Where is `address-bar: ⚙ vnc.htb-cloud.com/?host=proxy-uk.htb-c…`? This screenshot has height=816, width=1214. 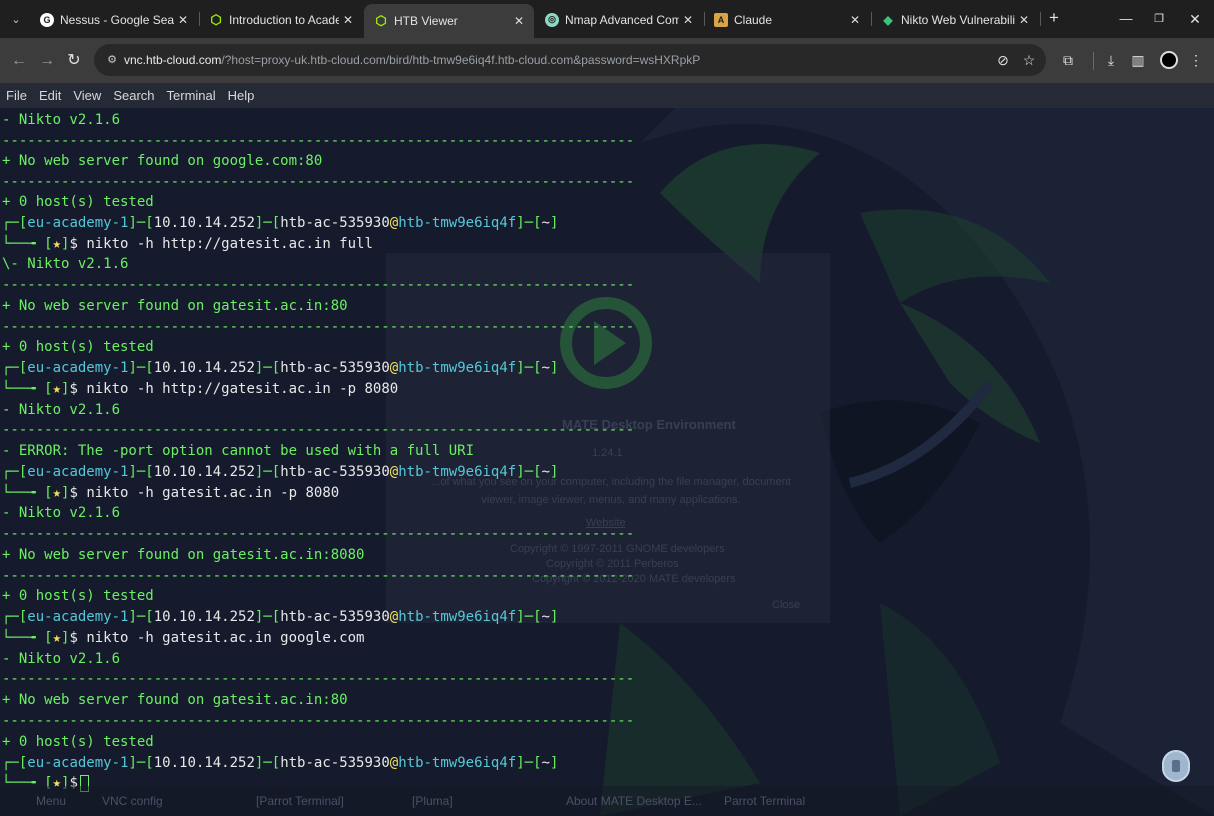
address-bar: ⚙ vnc.htb-cloud.com/?host=proxy-uk.htb-c… is located at coordinates (570, 60).